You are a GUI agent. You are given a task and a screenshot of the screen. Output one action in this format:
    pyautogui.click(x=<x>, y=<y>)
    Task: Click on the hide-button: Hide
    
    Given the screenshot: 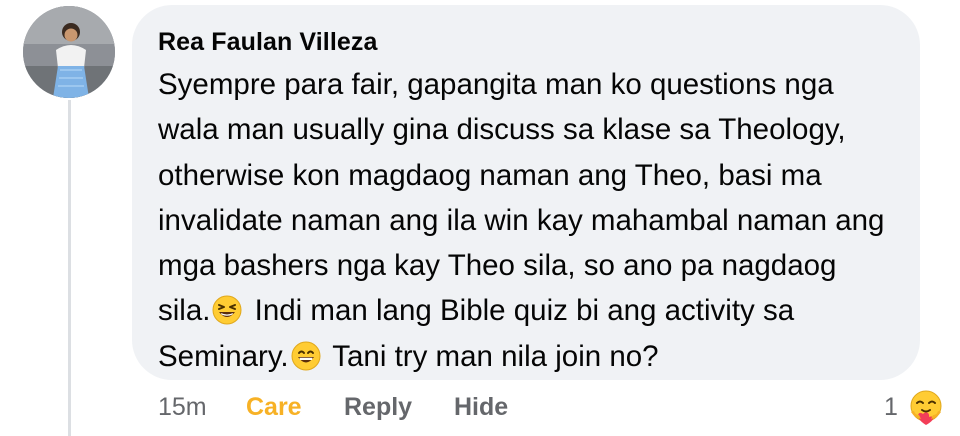 What is the action you would take?
    pyautogui.click(x=481, y=407)
    